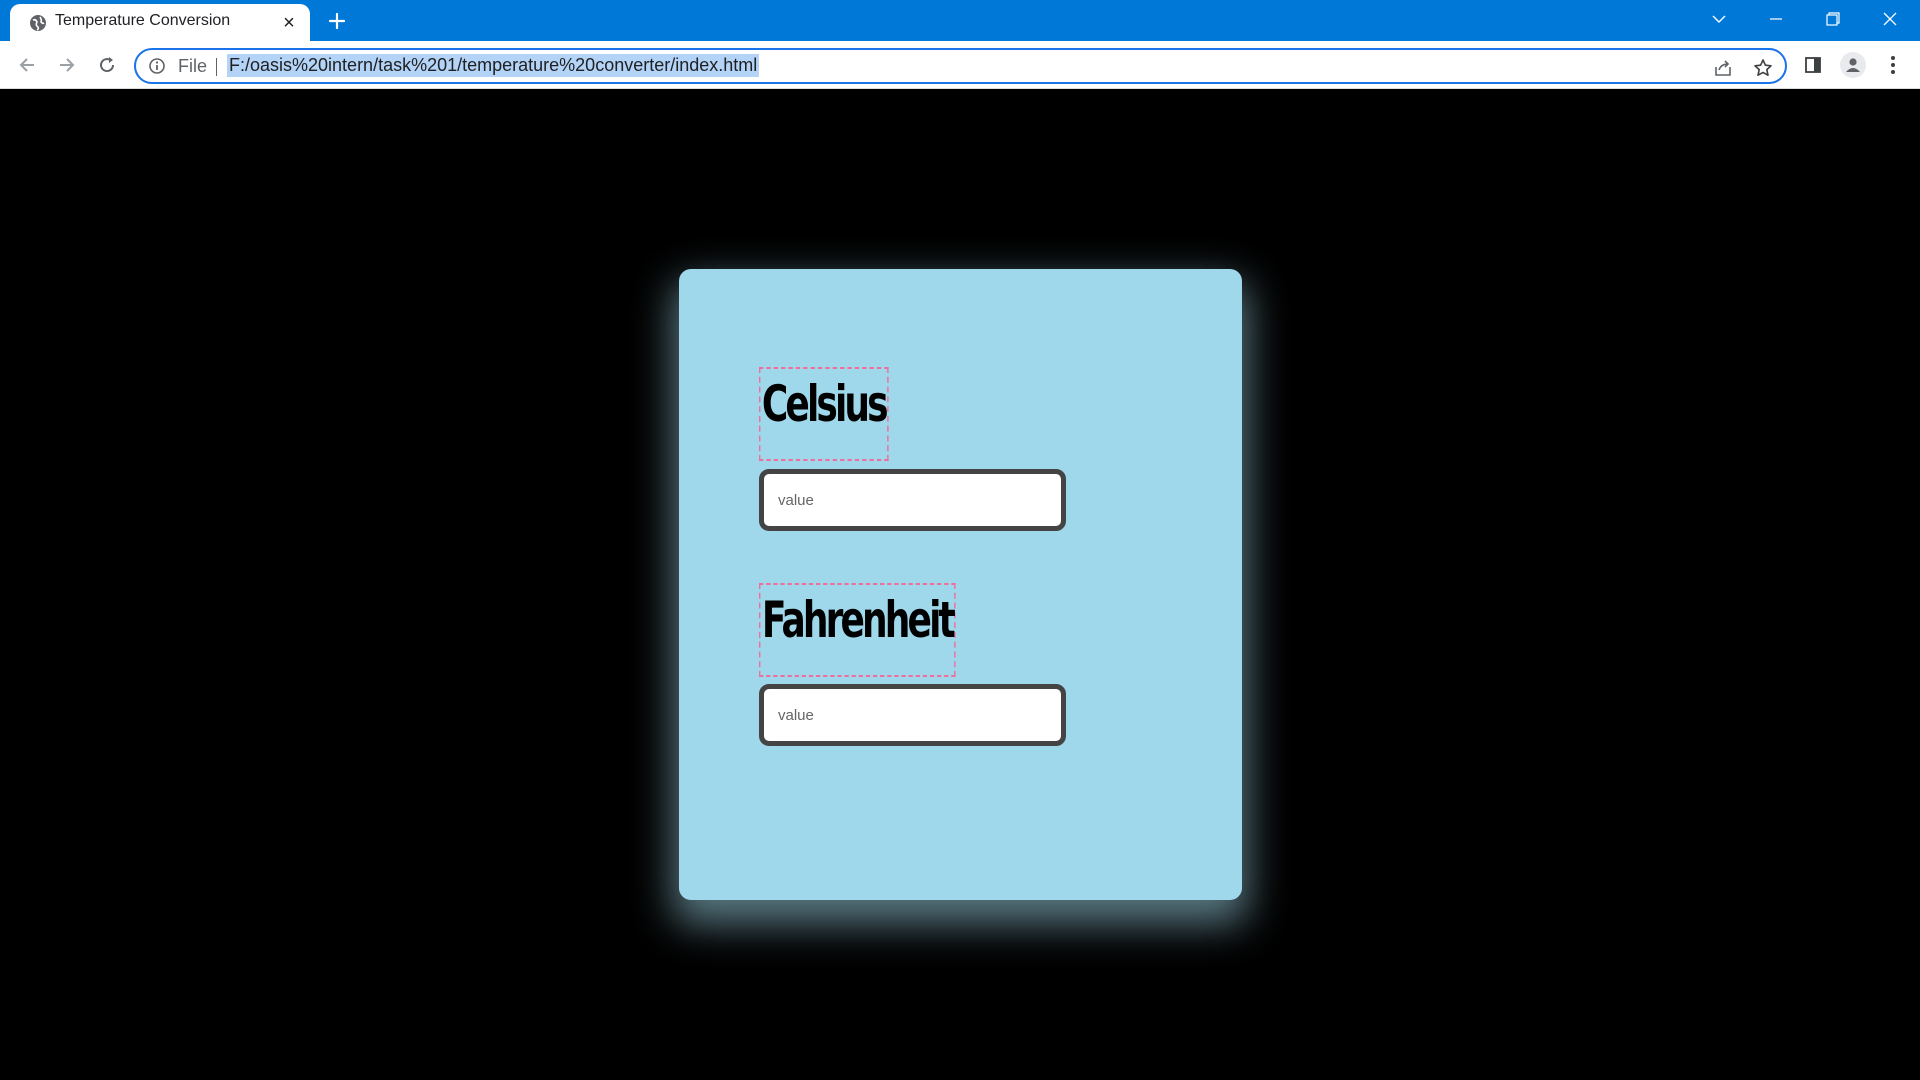 The height and width of the screenshot is (1080, 1920). Describe the element at coordinates (1813, 65) in the screenshot. I see `side-panel-icon` at that location.